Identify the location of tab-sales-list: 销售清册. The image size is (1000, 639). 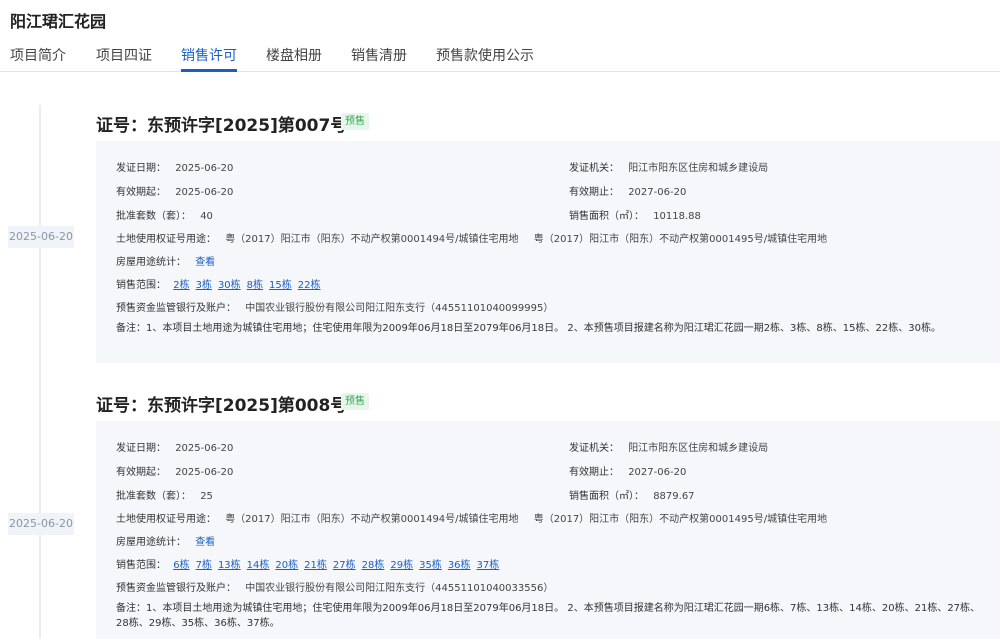
(379, 55).